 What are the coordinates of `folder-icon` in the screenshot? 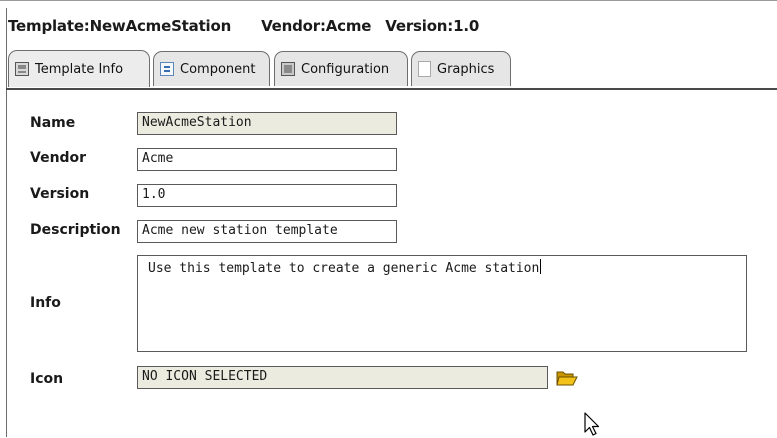 It's located at (567, 378).